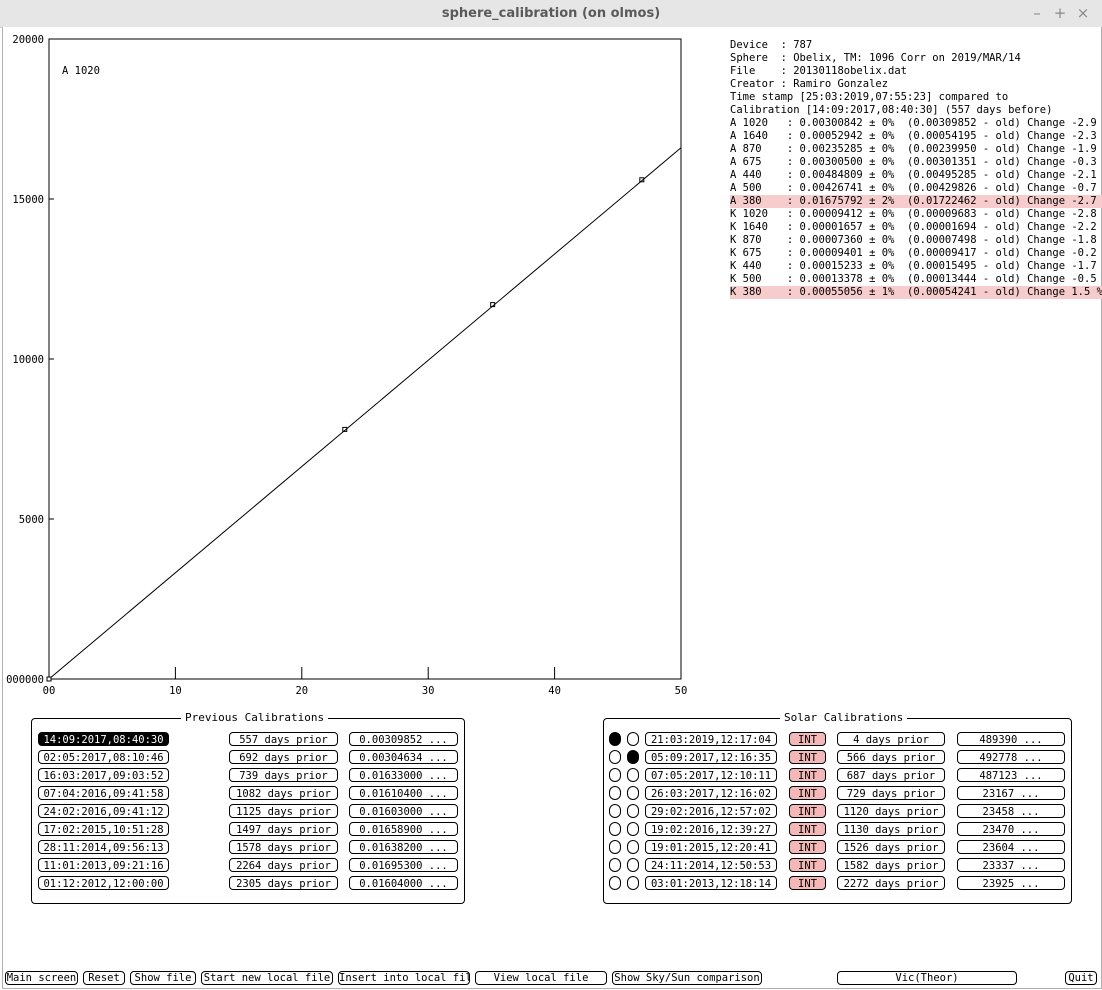 This screenshot has width=1102, height=990. What do you see at coordinates (103, 883) in the screenshot?
I see `previous-calibration-date: 01:12:2012,12:00:00` at bounding box center [103, 883].